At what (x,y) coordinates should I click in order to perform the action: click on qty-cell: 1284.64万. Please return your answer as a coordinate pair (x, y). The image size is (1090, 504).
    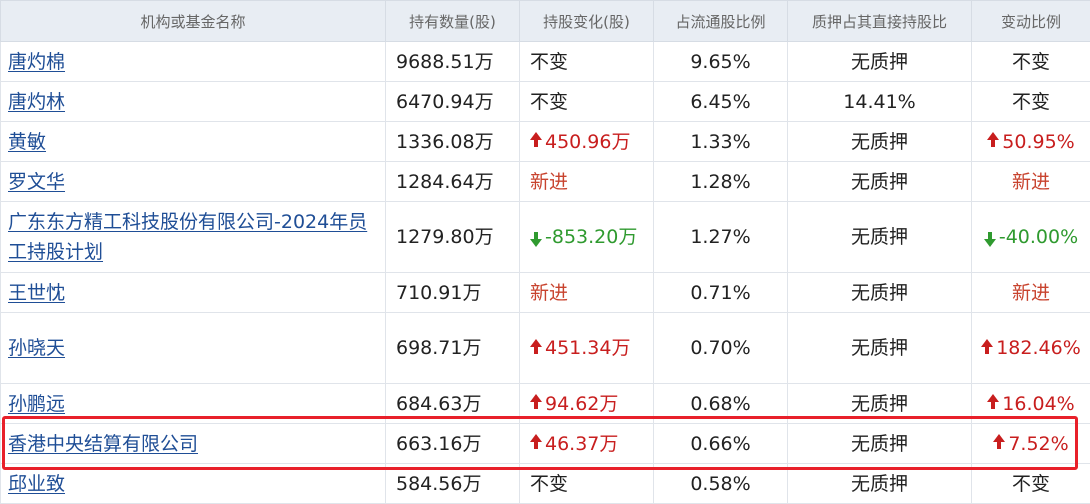
    Looking at the image, I should click on (452, 181).